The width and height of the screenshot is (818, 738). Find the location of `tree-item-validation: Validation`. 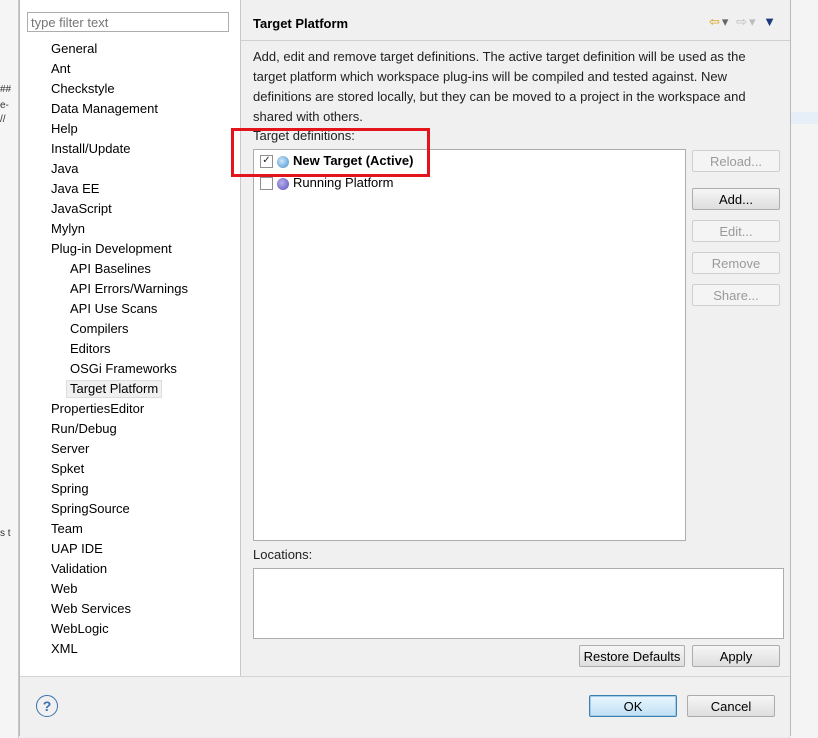

tree-item-validation: Validation is located at coordinates (79, 569).